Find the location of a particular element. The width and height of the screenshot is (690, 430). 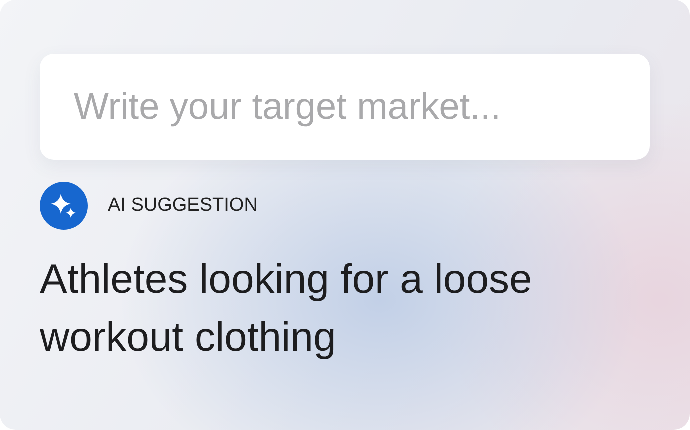

sparkle-icon is located at coordinates (64, 206).